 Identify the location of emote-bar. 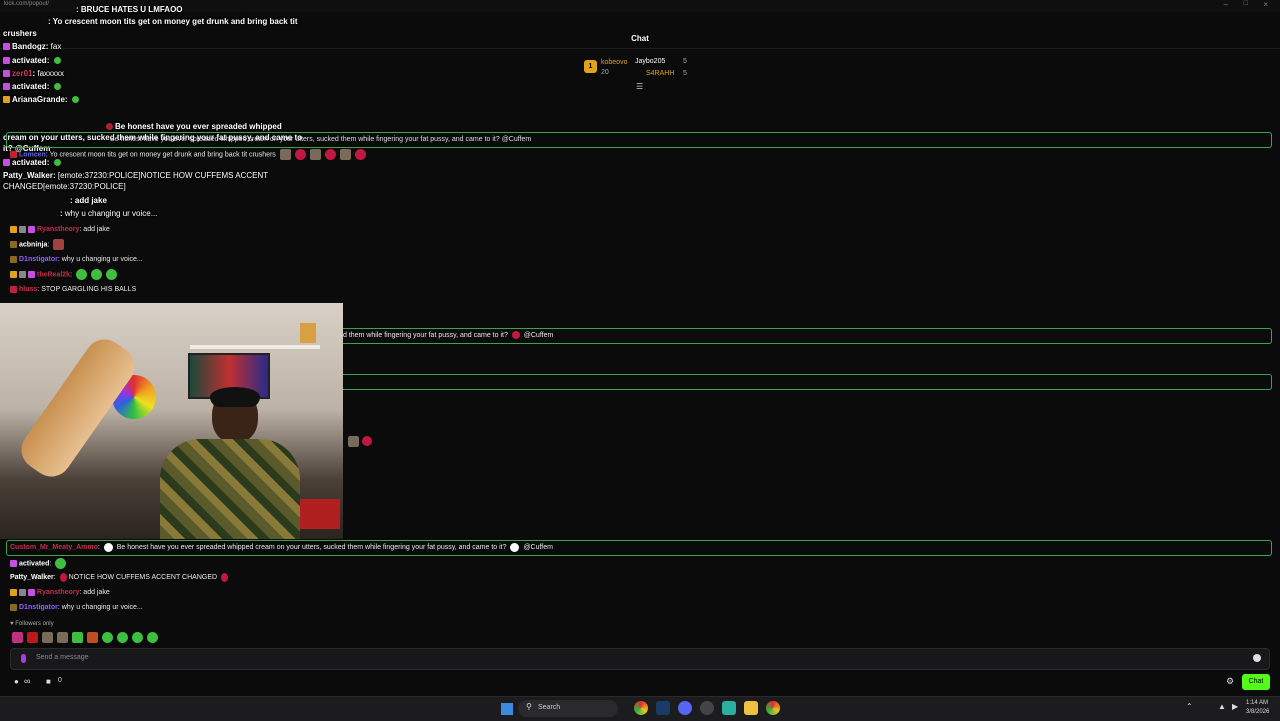
(85, 638).